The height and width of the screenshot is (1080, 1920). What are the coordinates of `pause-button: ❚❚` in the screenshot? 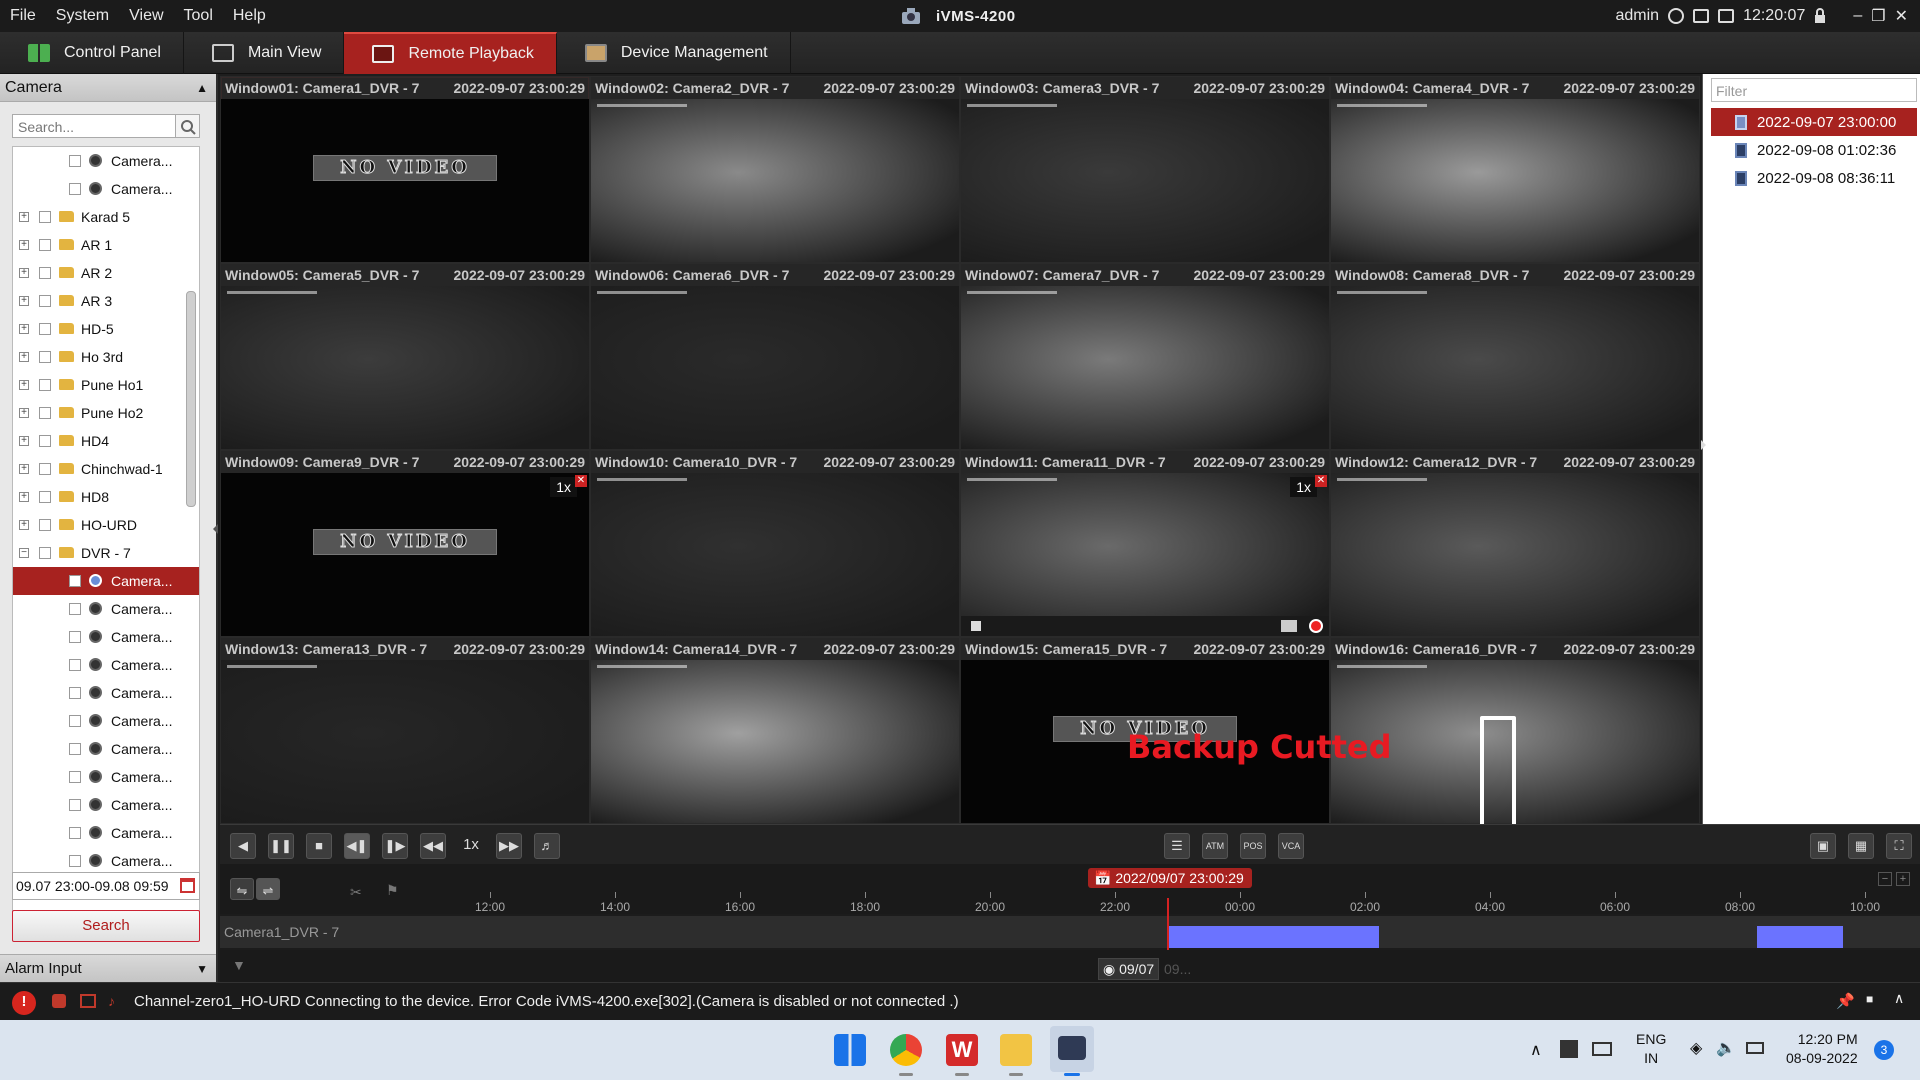 It's located at (281, 846).